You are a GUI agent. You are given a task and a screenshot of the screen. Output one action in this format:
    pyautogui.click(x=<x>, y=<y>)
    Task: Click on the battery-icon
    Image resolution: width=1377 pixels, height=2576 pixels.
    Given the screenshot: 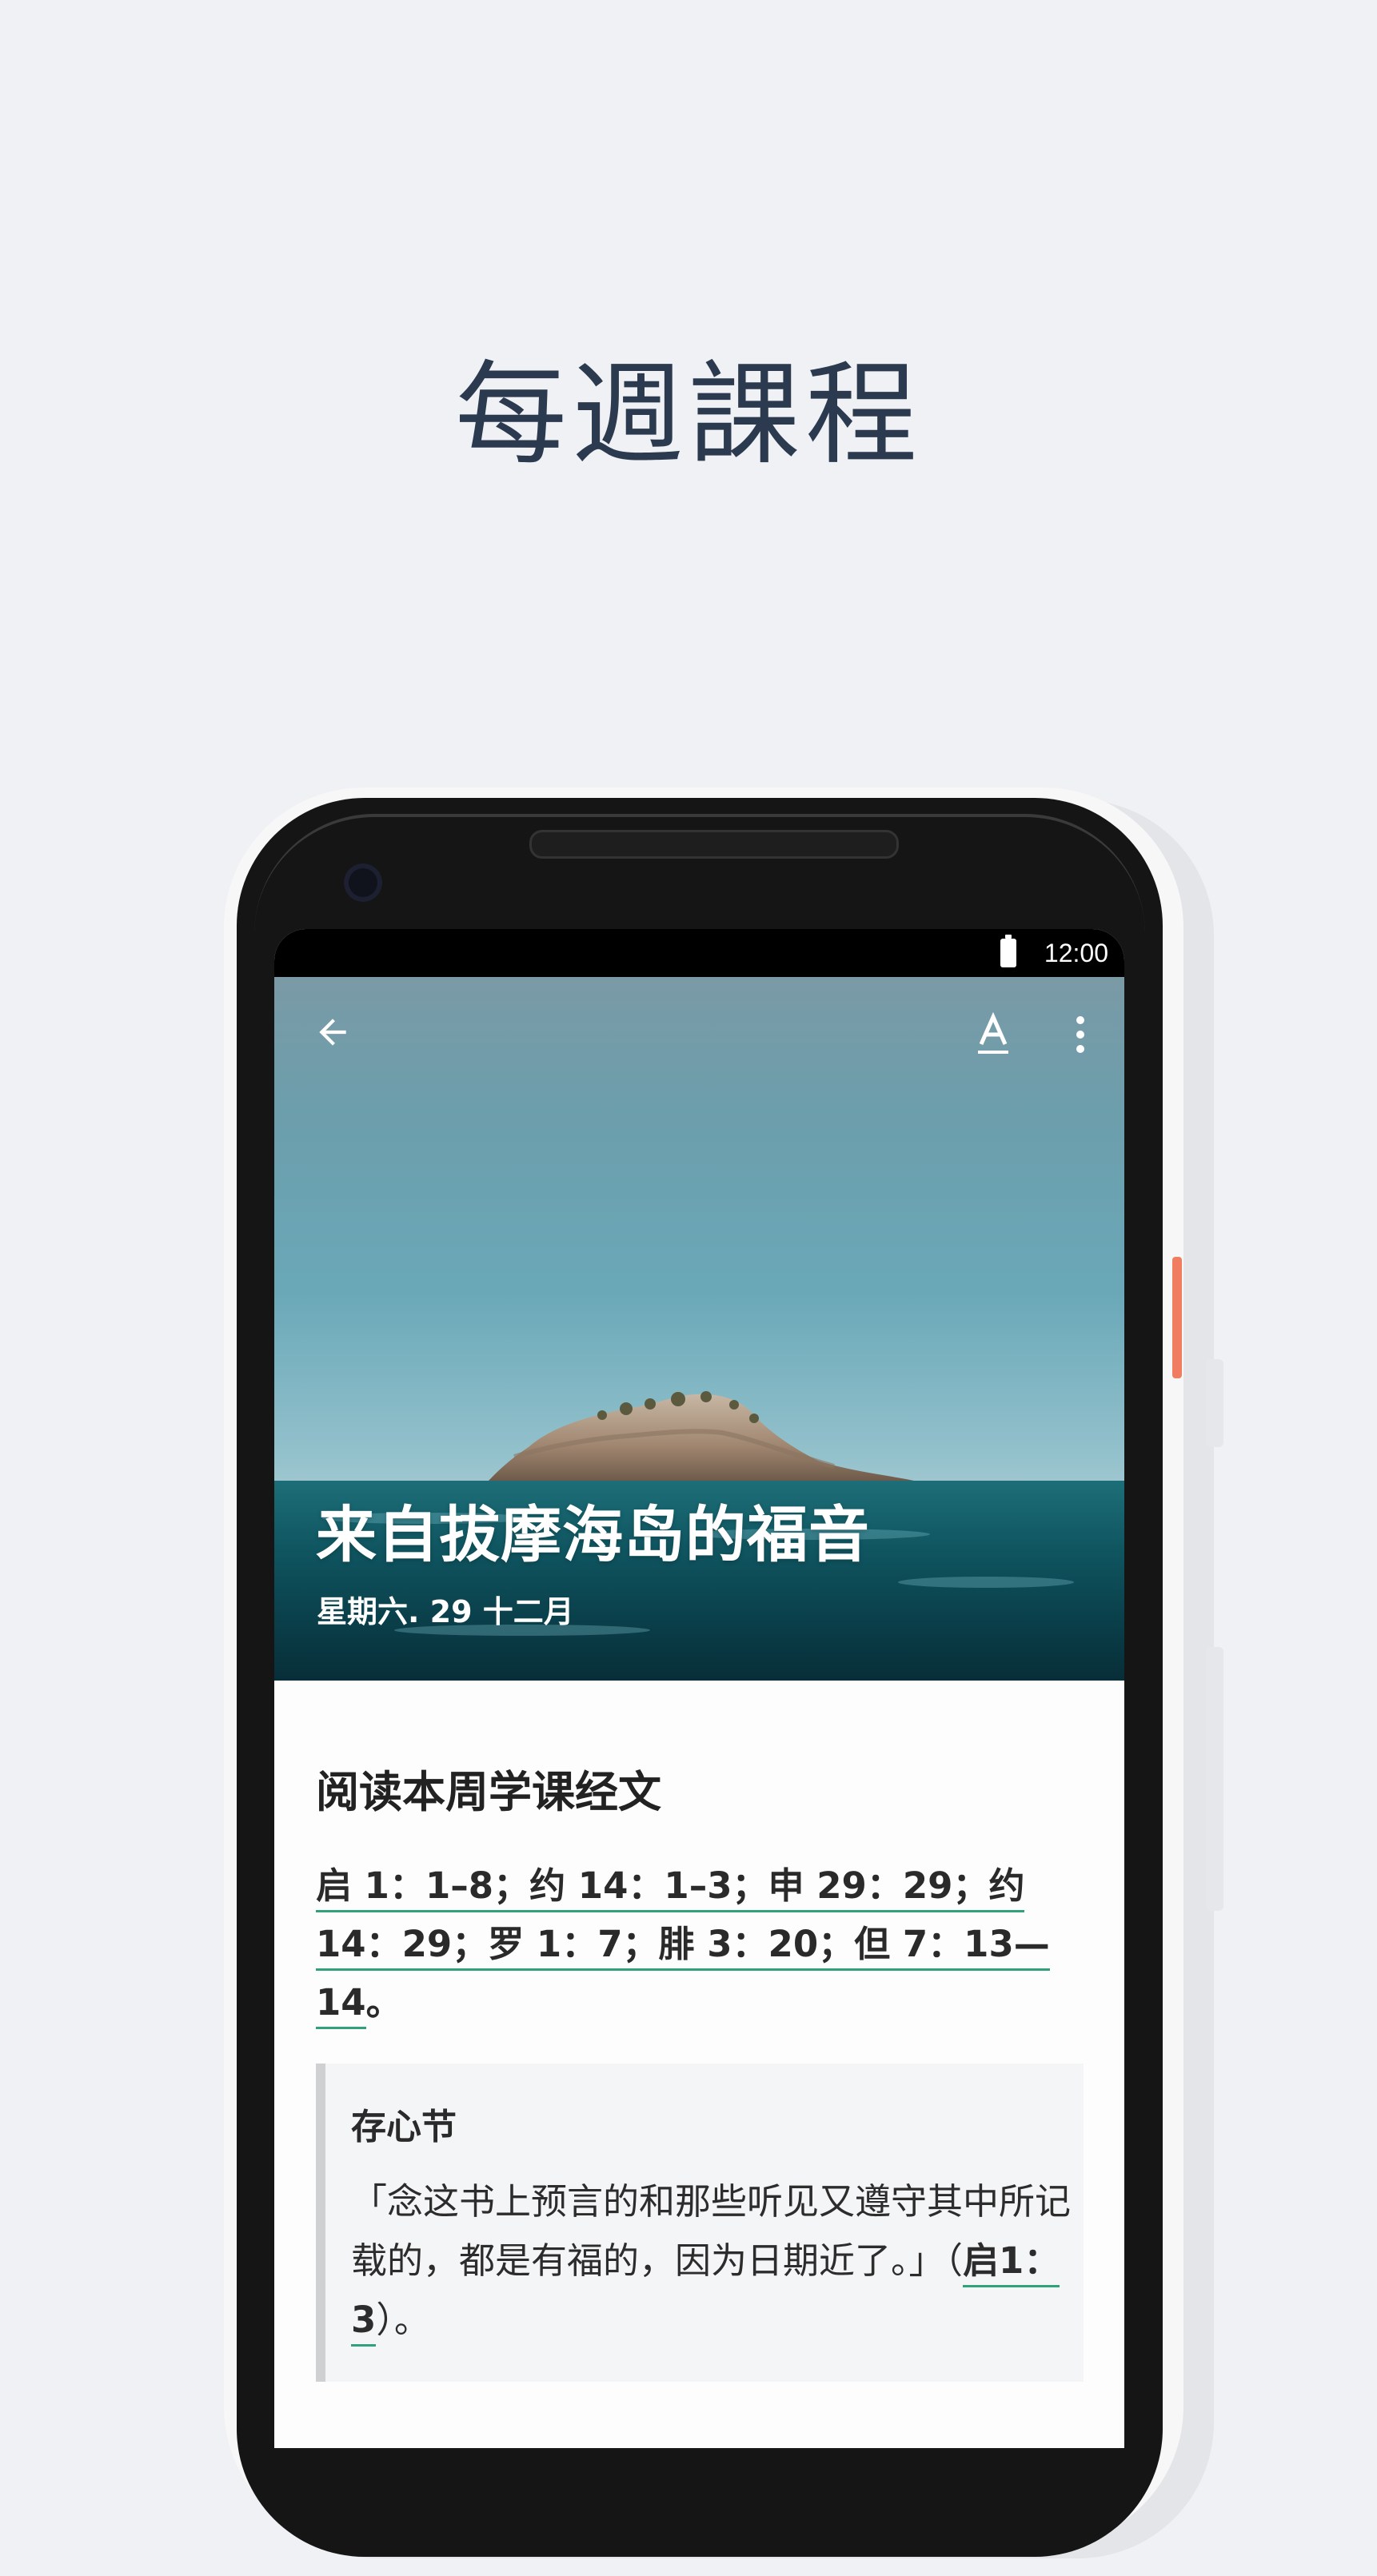 What is the action you would take?
    pyautogui.click(x=1008, y=951)
    